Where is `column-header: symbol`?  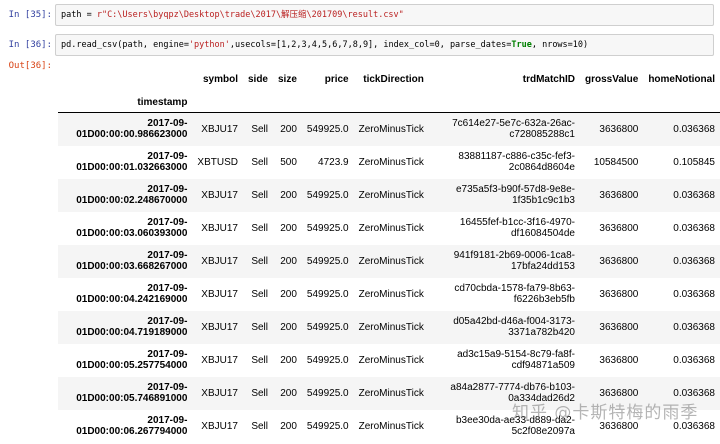
column-header: symbol is located at coordinates (220, 79).